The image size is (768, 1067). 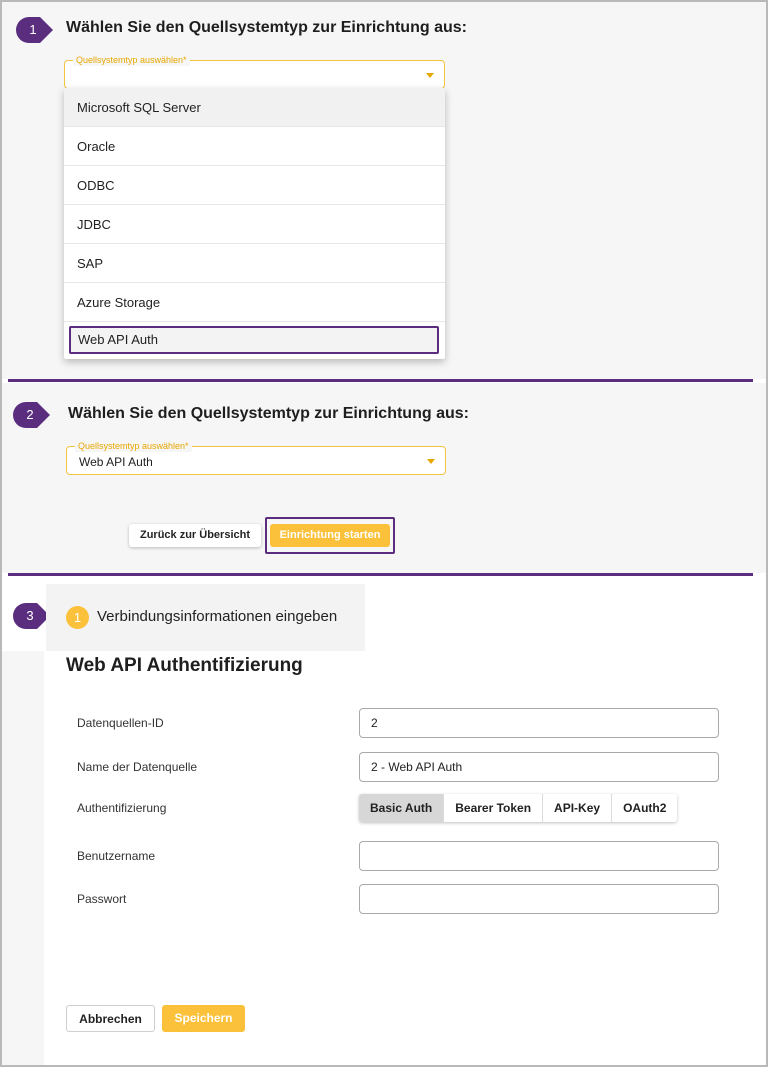 What do you see at coordinates (254, 340) in the screenshot?
I see `option-web-api-auth: Web API Auth` at bounding box center [254, 340].